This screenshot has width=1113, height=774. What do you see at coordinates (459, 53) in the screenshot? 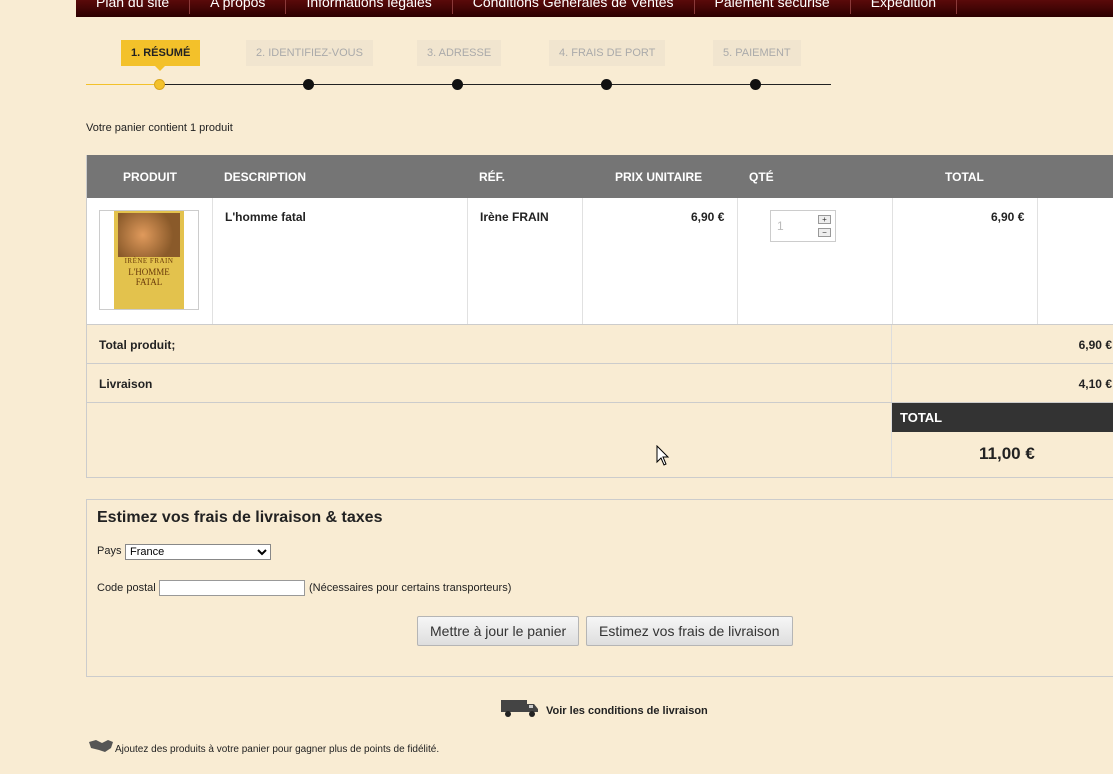
I see `step-adresse: 3. ADRESSE` at bounding box center [459, 53].